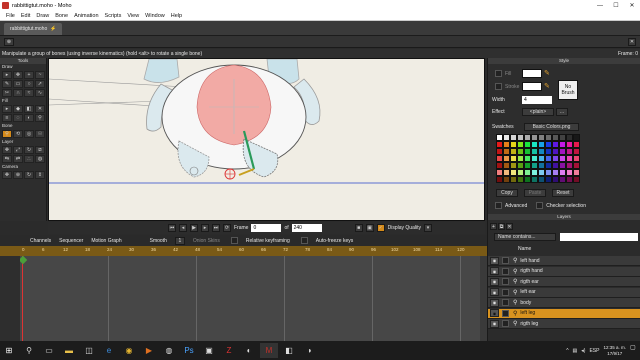 Image resolution: width=640 pixels, height=360 pixels. What do you see at coordinates (216, 228) in the screenshot?
I see `last-frame-button: ⏭` at bounding box center [216, 228].